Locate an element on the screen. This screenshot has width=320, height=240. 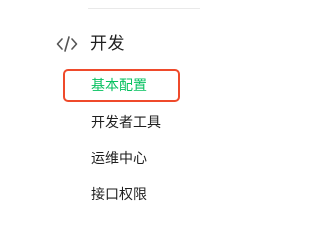
section-title: 开发 is located at coordinates (107, 44).